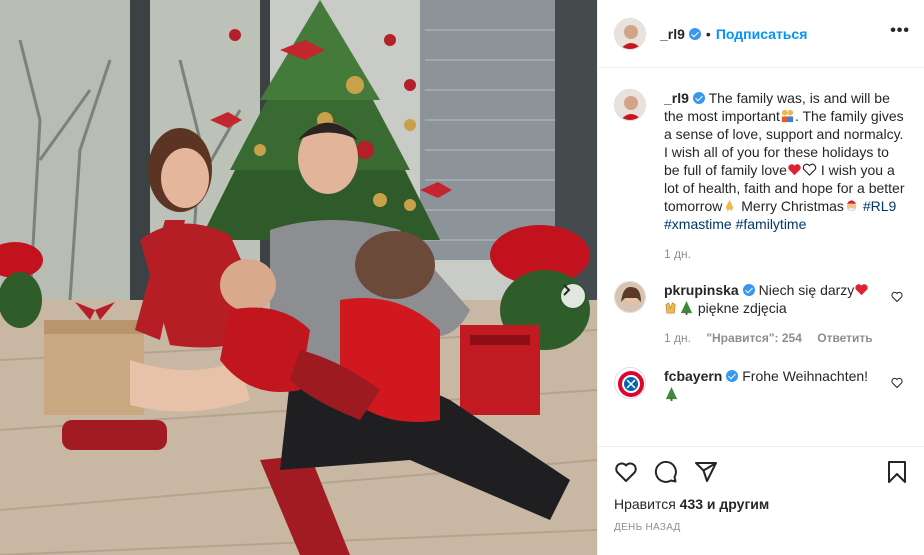 This screenshot has width=924, height=555. What do you see at coordinates (670, 308) in the screenshot?
I see `raising-hands-emoji-icon` at bounding box center [670, 308].